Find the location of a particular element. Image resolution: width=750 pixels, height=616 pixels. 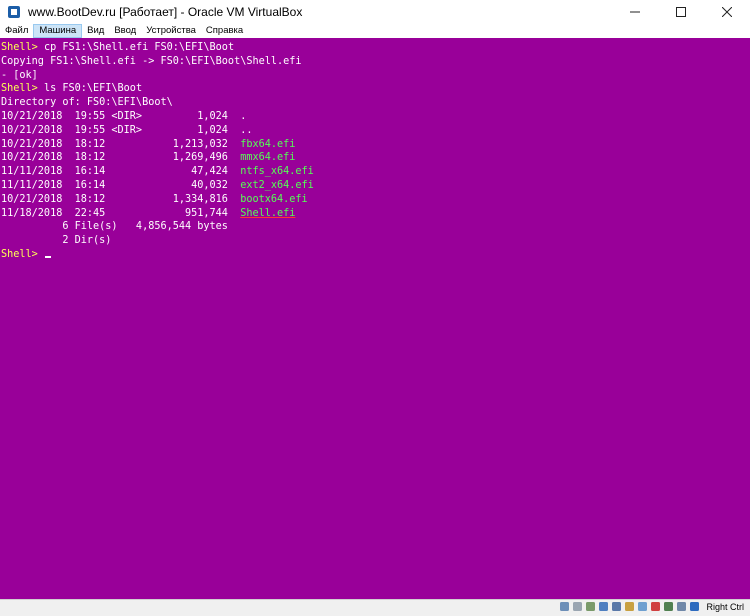

file-name: bootx64.efi is located at coordinates (274, 199).